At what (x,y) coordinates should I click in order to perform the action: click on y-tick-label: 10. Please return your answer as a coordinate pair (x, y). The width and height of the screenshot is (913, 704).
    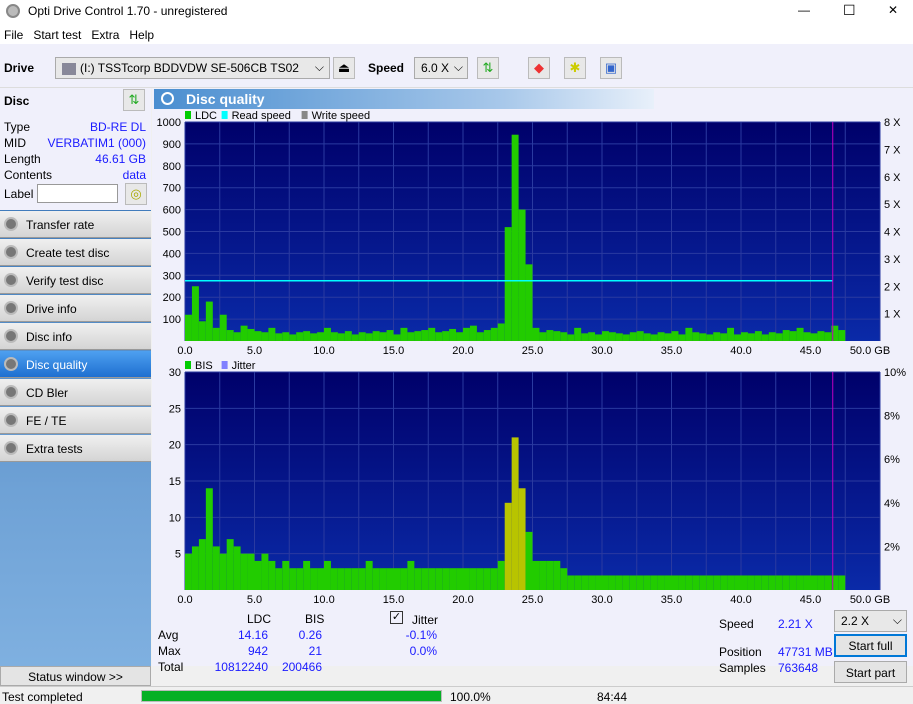
    Looking at the image, I should click on (175, 518).